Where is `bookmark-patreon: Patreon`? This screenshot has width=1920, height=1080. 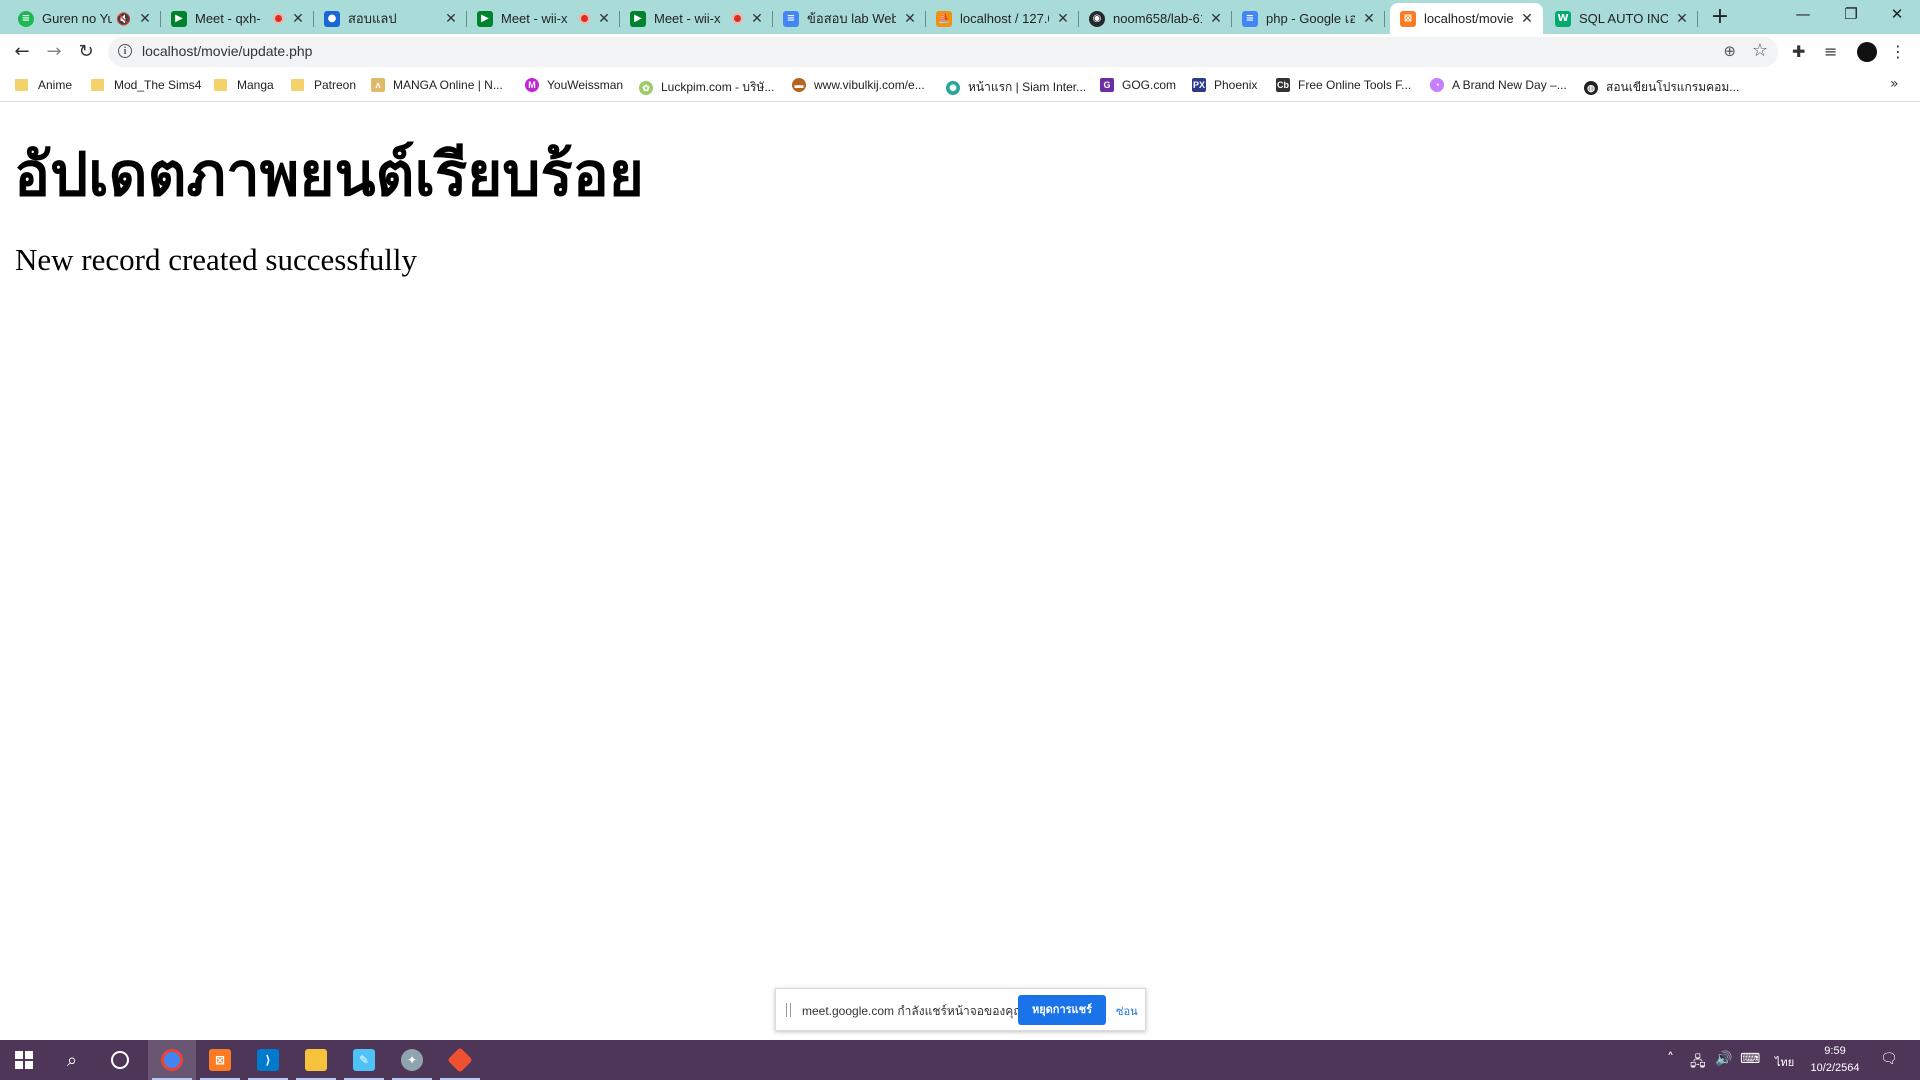 bookmark-patreon: Patreon is located at coordinates (323, 85).